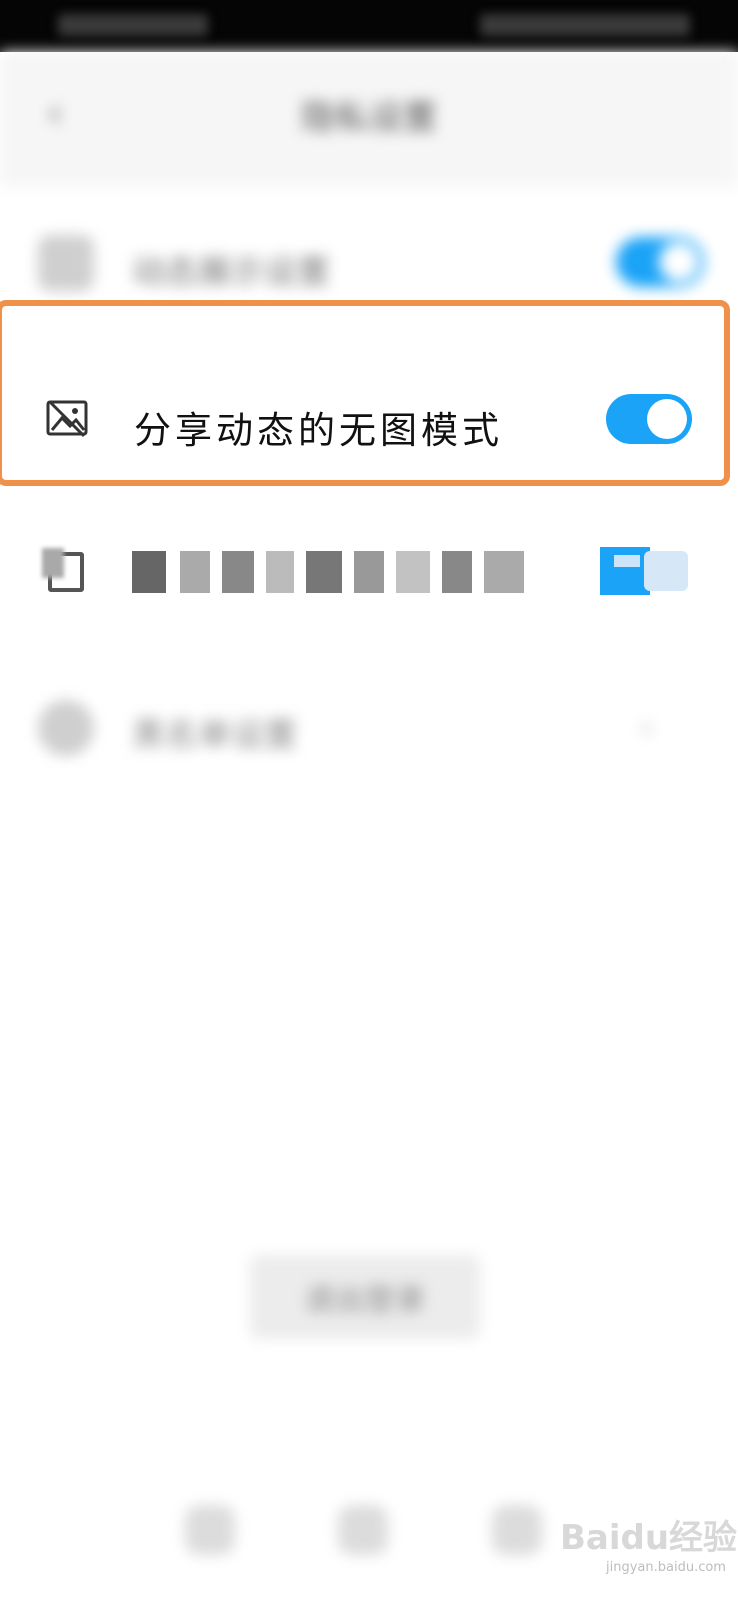 The image size is (738, 1600). Describe the element at coordinates (666, 1567) in the screenshot. I see `watermark-url: jingyan.baidu.com` at that location.